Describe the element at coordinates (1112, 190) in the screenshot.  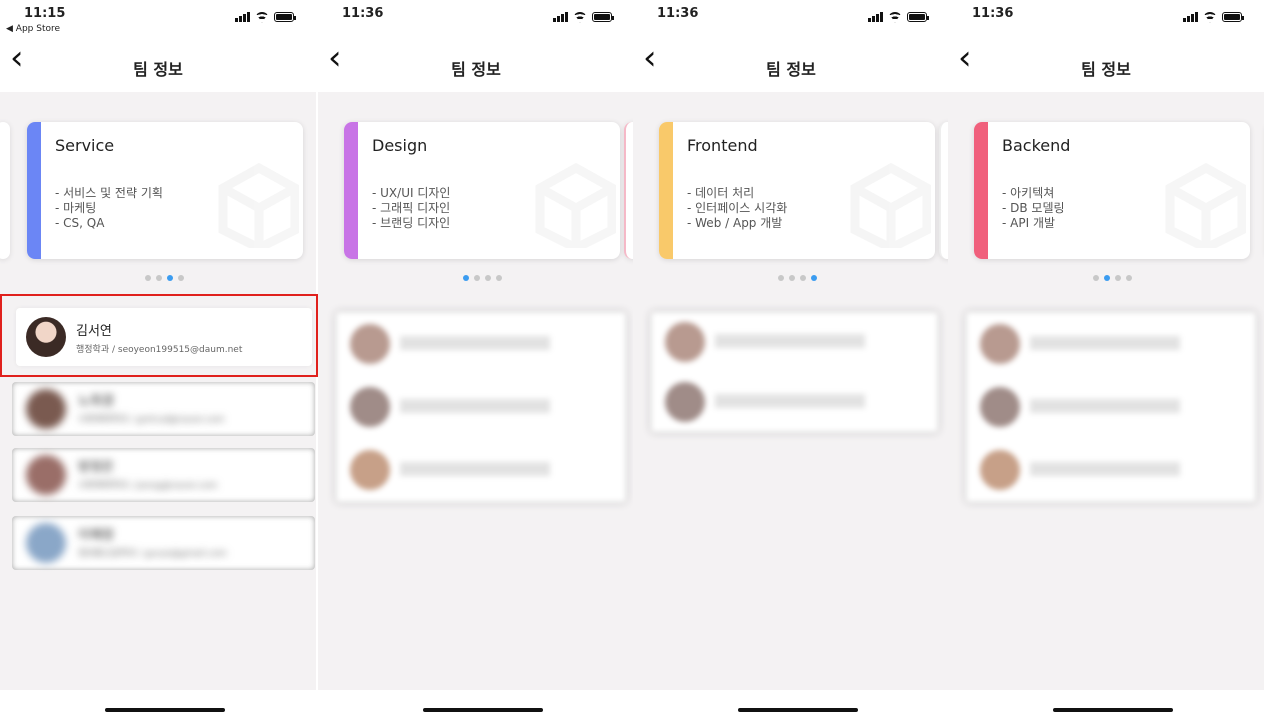
I see `team-card: Backend - 아키텍쳐 - DB 모델링 - API 개발` at that location.